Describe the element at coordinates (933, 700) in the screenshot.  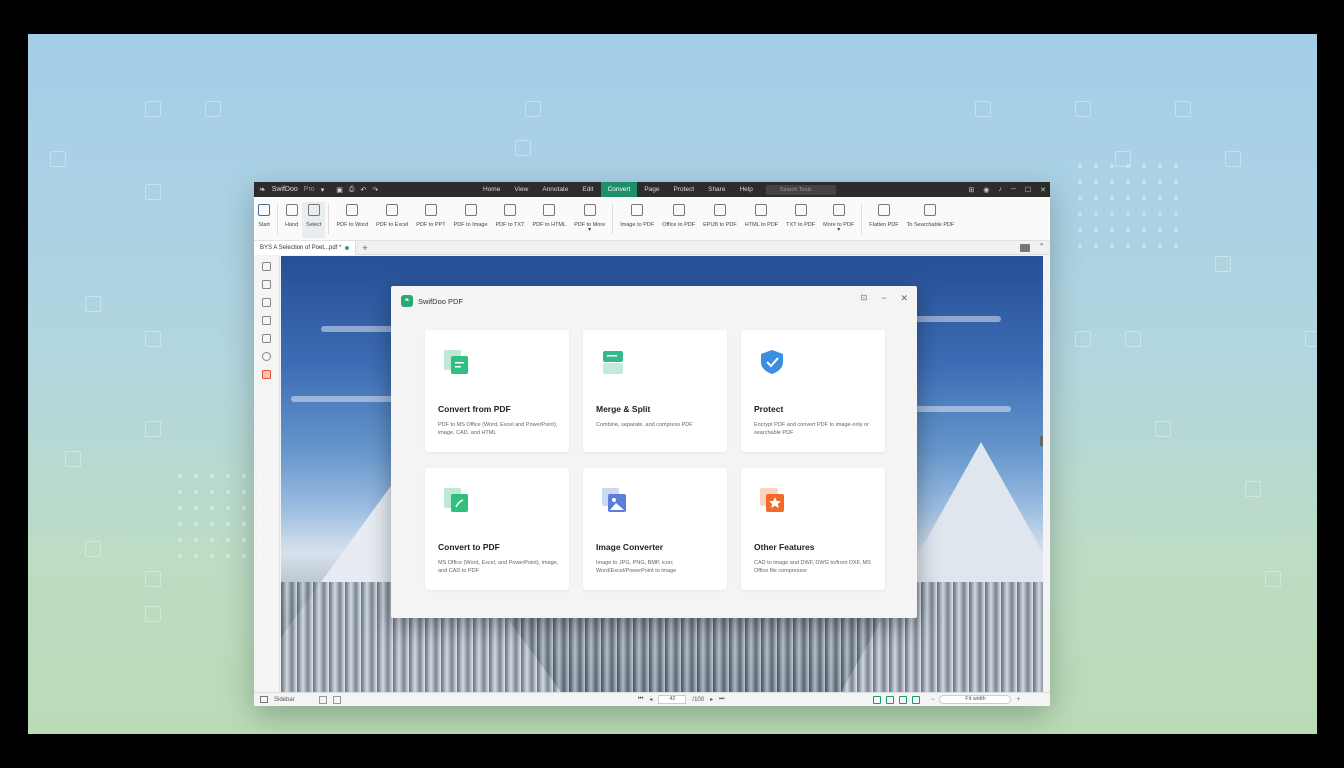
I see `zoom-out-icon: −` at that location.